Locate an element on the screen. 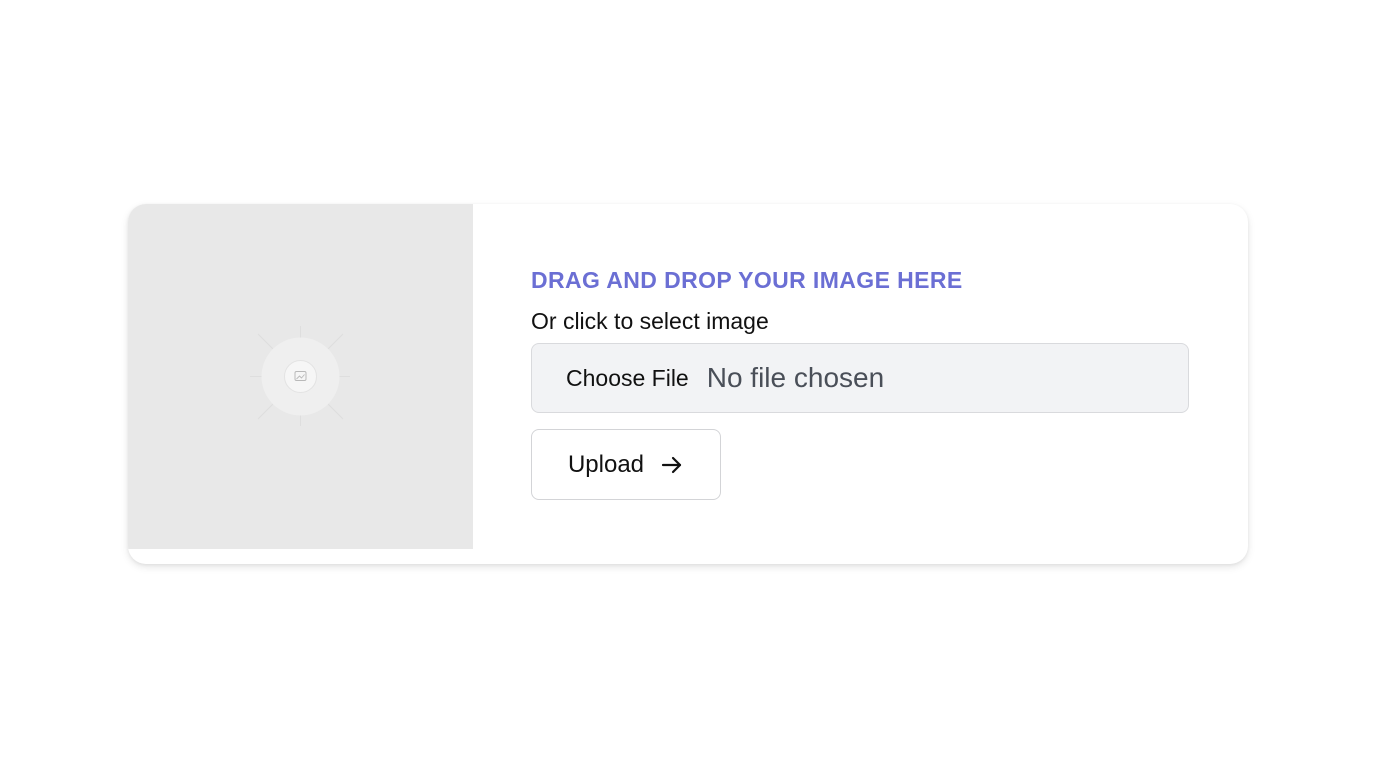  file-status-text: No file chosen is located at coordinates (795, 377).